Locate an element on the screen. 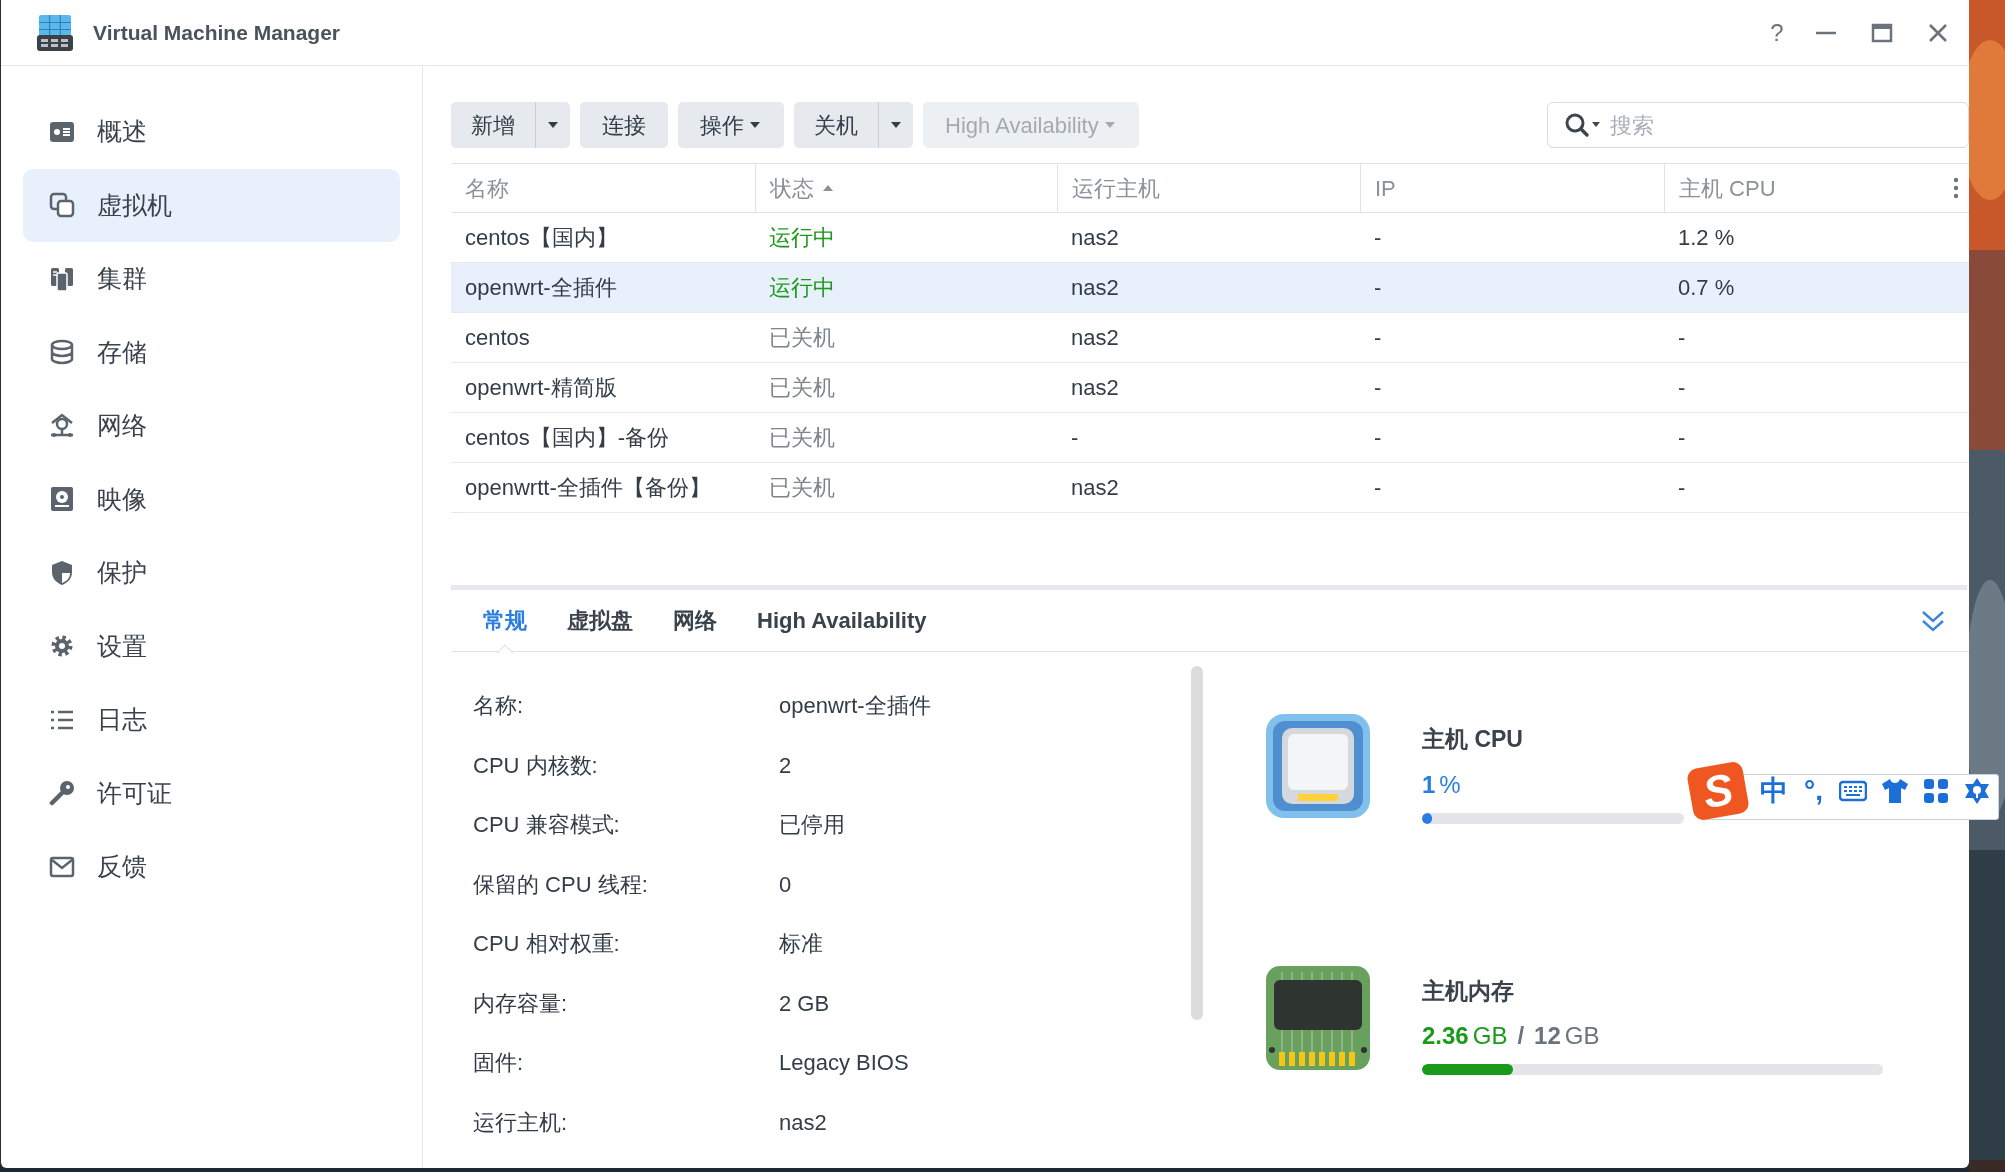 The image size is (2005, 1172). toolbar-button: 连接 is located at coordinates (624, 125).